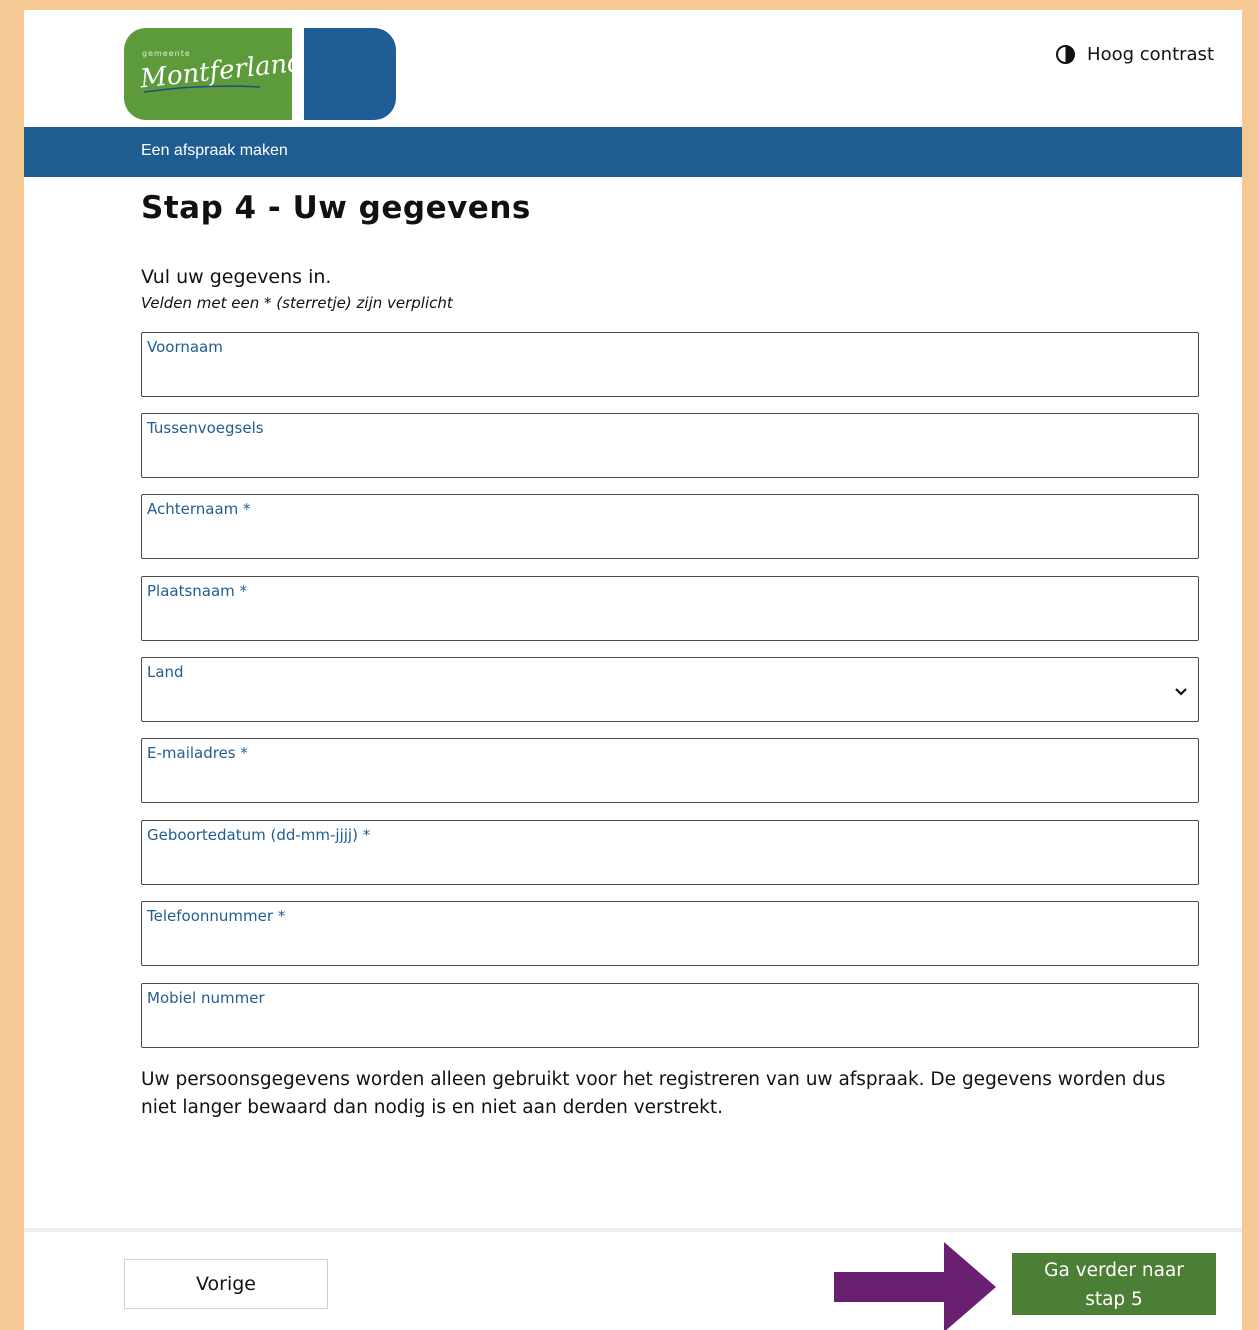 Image resolution: width=1258 pixels, height=1330 pixels. I want to click on birthdate-field: Geboortedatum (dd-mm-jjjj) *, so click(670, 852).